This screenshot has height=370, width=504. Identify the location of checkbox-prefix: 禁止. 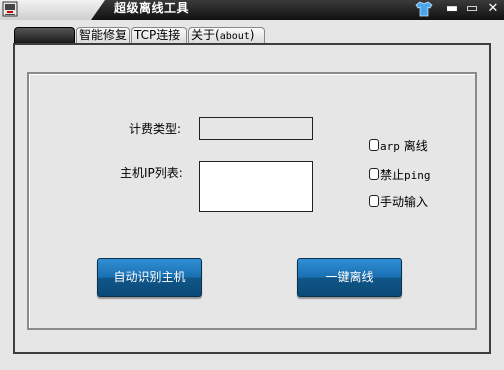
(392, 175).